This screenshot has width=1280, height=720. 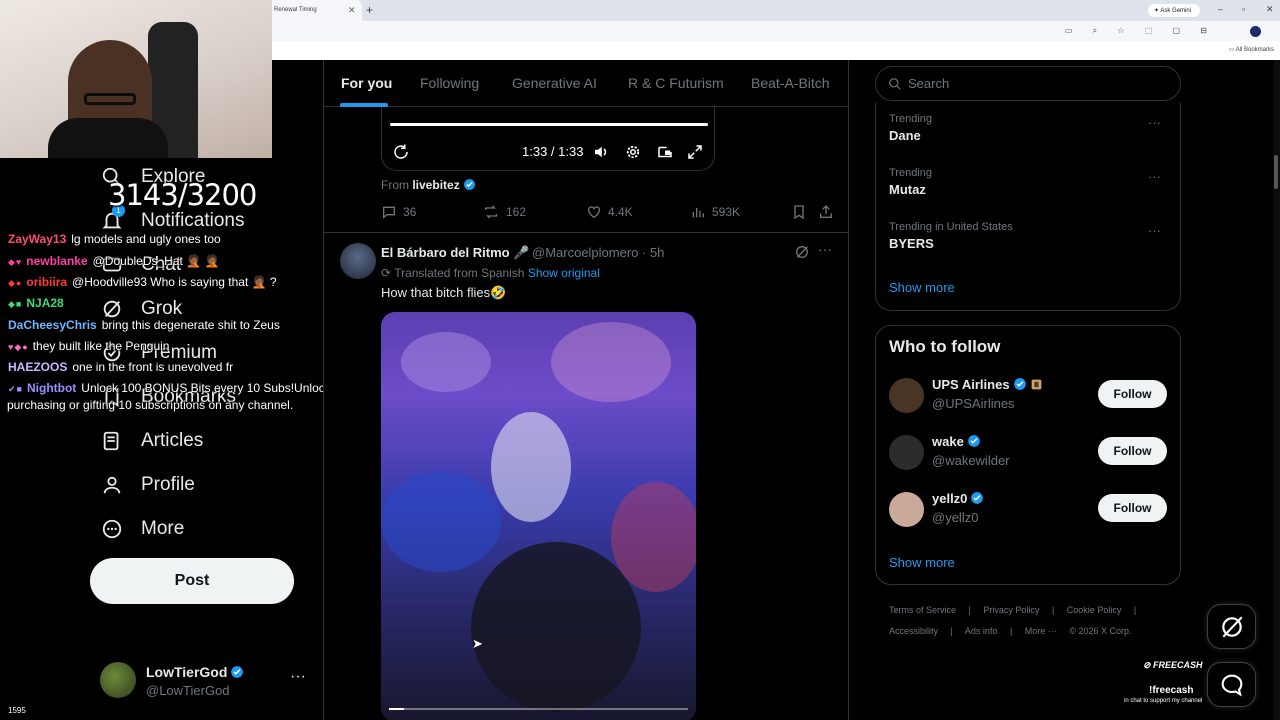 I want to click on page-scrollbar, so click(x=1276, y=390).